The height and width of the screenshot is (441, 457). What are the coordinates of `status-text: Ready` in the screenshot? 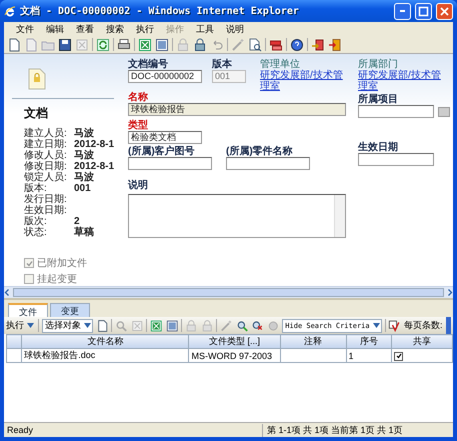 It's located at (20, 430).